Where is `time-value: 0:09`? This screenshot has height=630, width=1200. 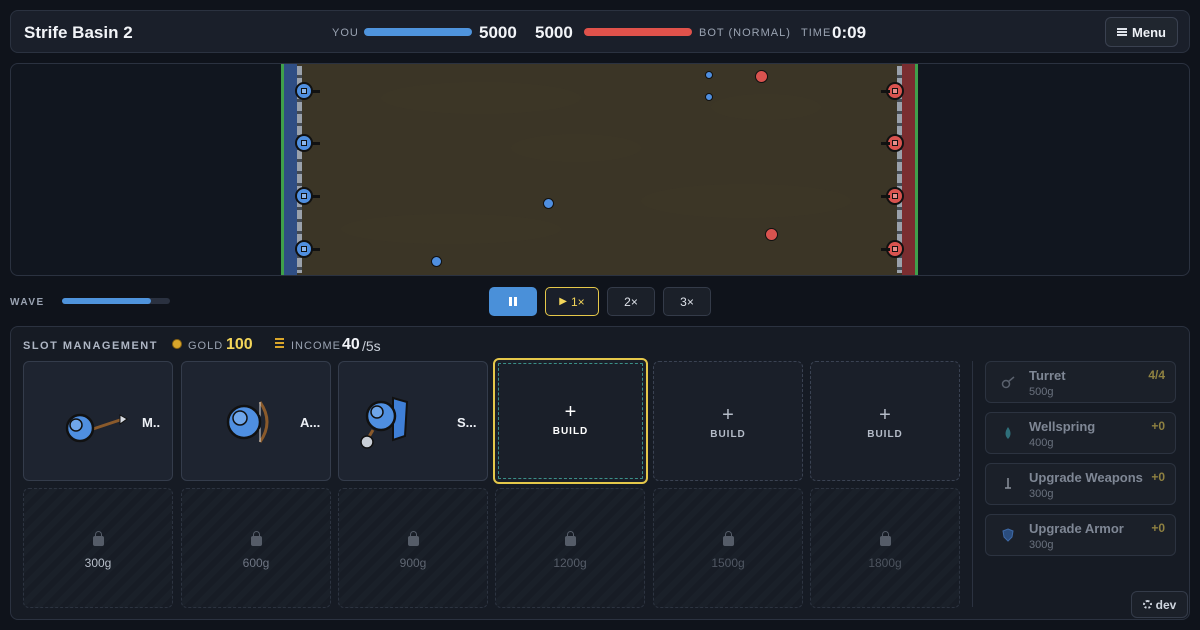 time-value: 0:09 is located at coordinates (849, 32).